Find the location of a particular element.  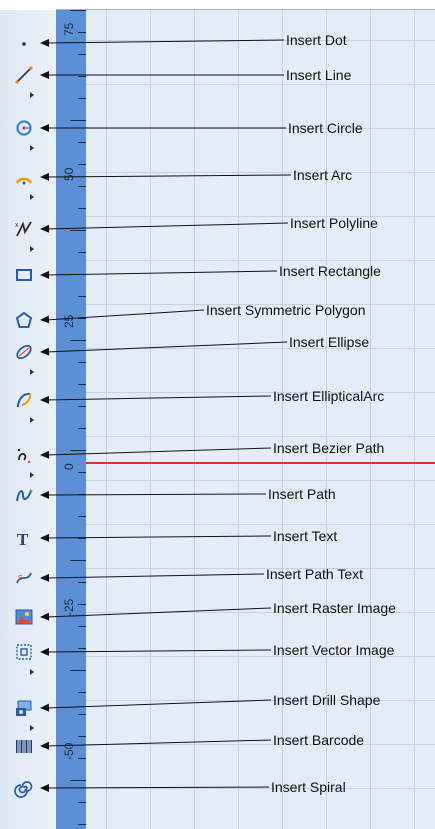

callout-label-ellipse: Insert Ellipse is located at coordinates (329, 342).